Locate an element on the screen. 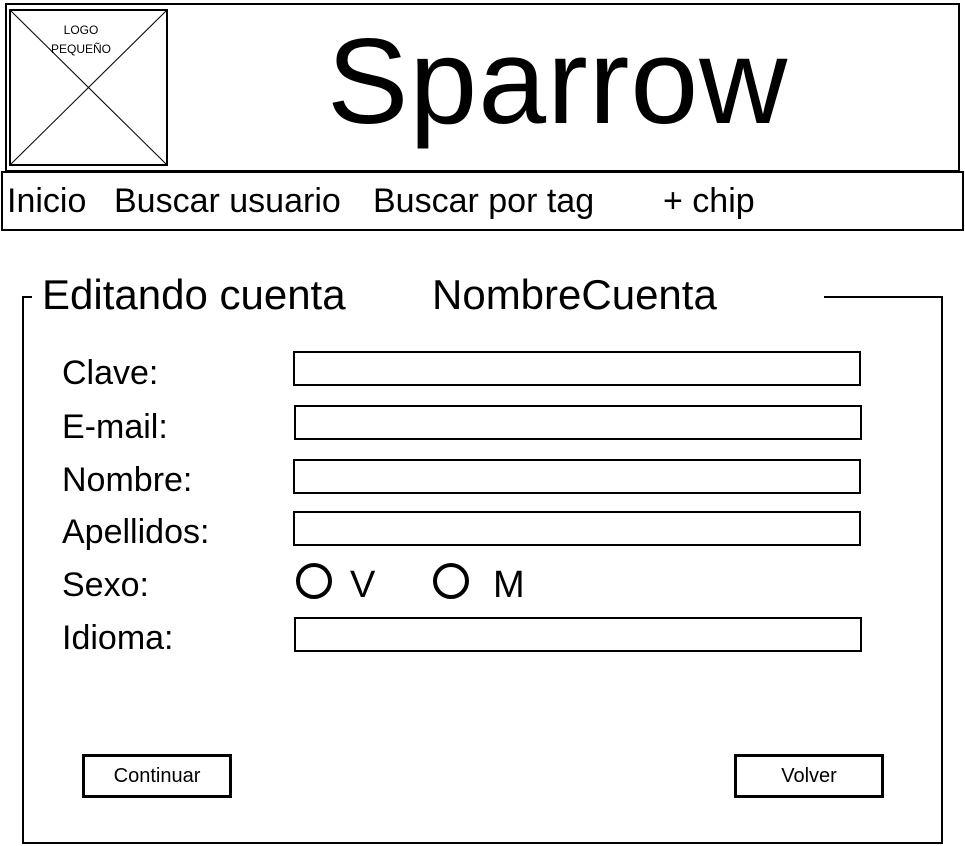 The height and width of the screenshot is (846, 965). nav-item-inicio: Inicio is located at coordinates (46, 201).